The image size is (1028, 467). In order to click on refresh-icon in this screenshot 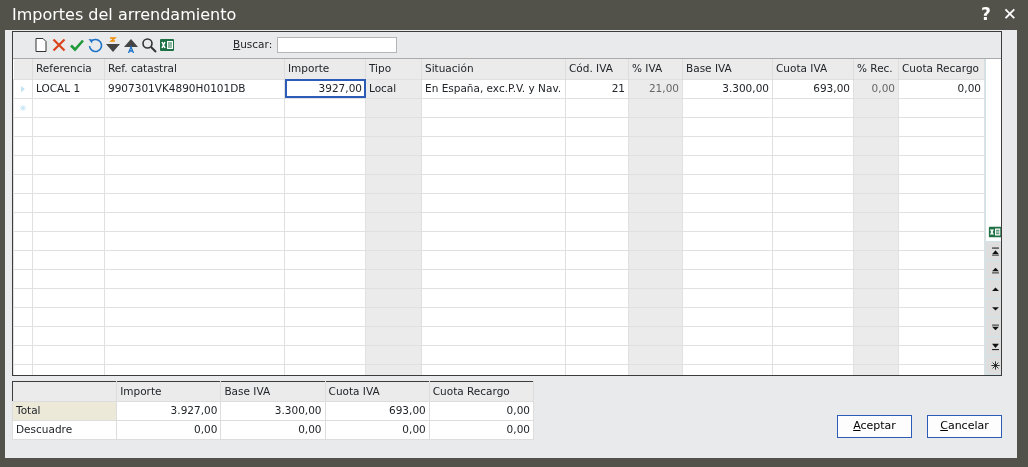, I will do `click(95, 45)`.